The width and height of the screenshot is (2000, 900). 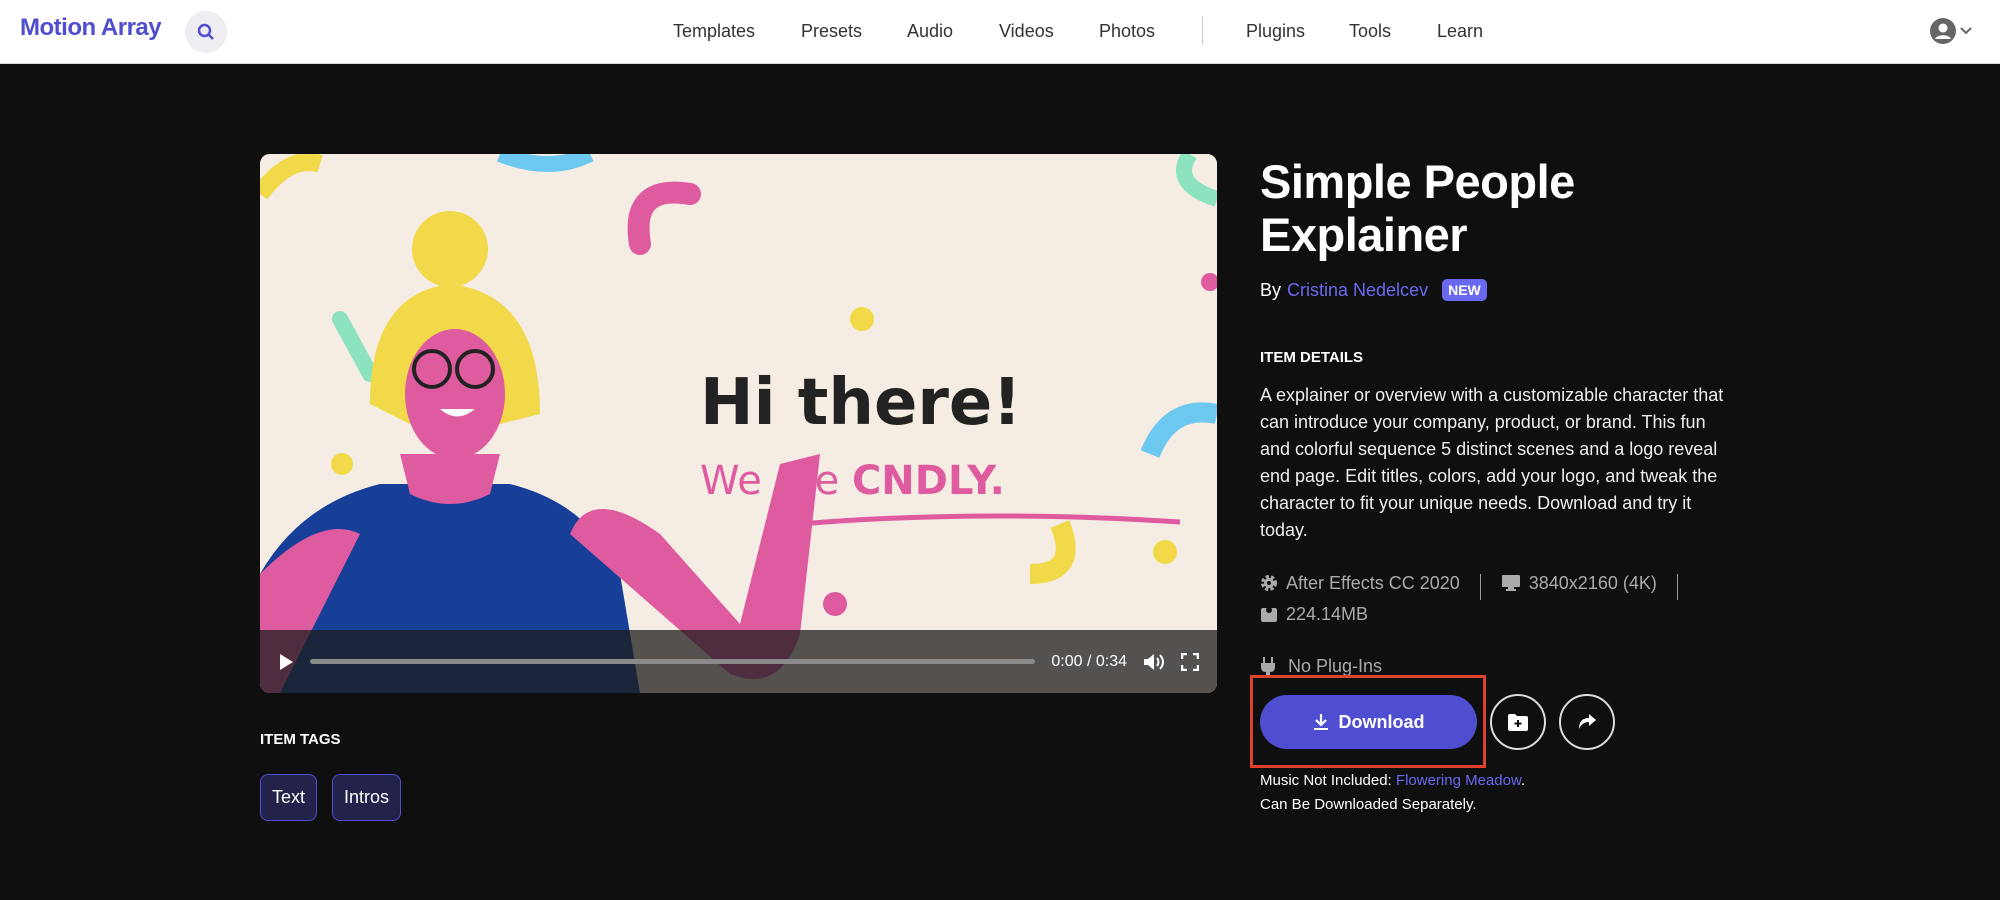 What do you see at coordinates (1417, 181) in the screenshot?
I see `title-line-1: Simple People` at bounding box center [1417, 181].